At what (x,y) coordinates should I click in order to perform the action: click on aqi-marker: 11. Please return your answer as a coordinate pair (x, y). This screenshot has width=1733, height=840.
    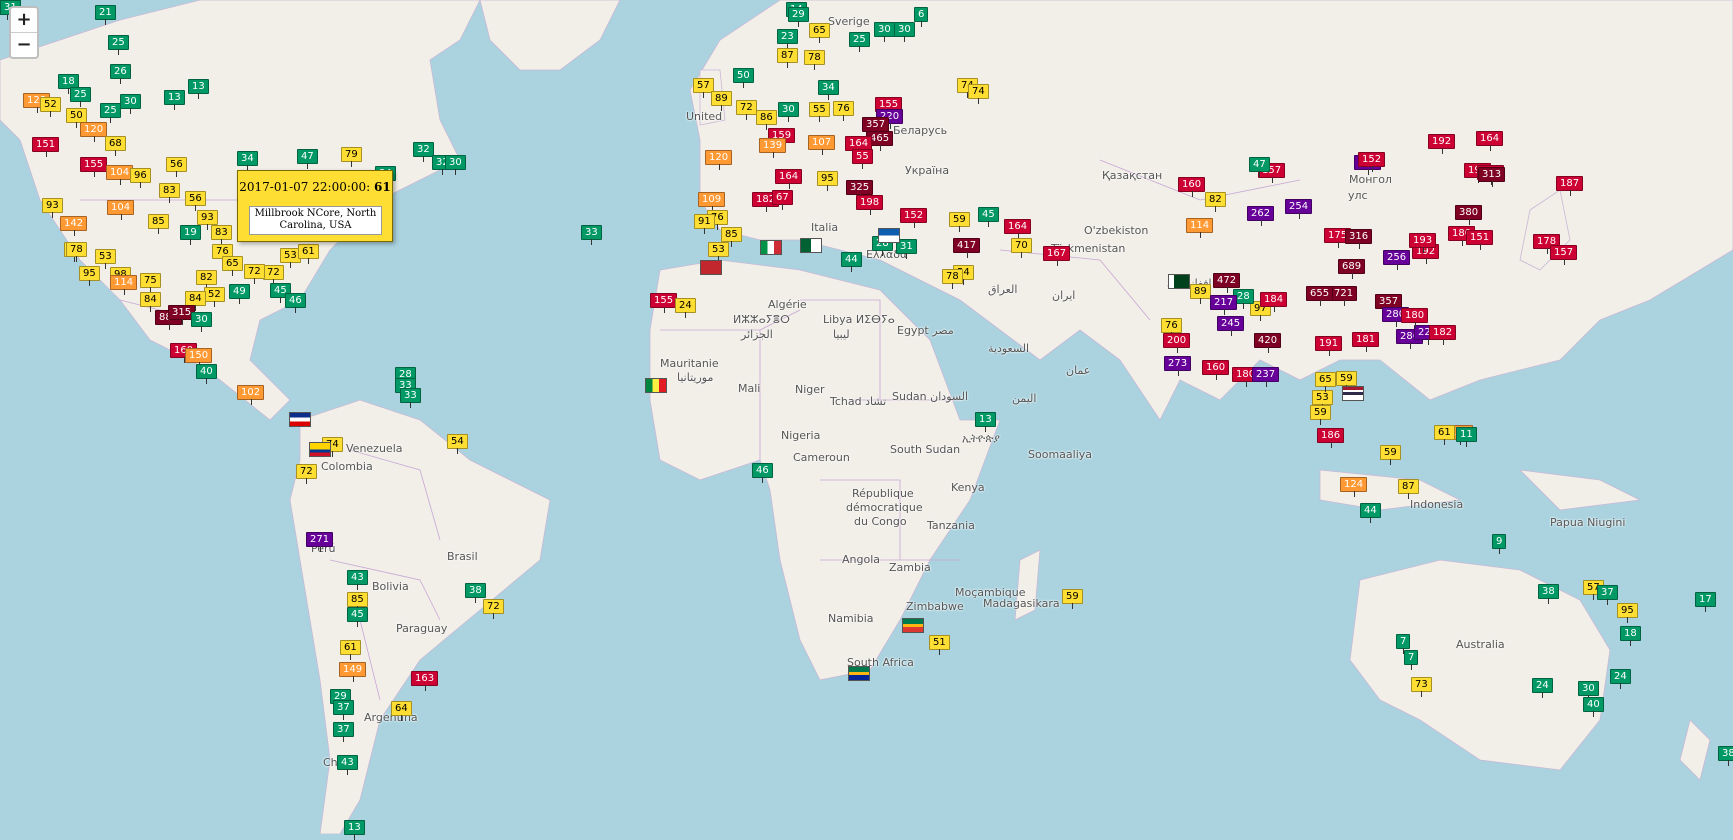
    Looking at the image, I should click on (1466, 437).